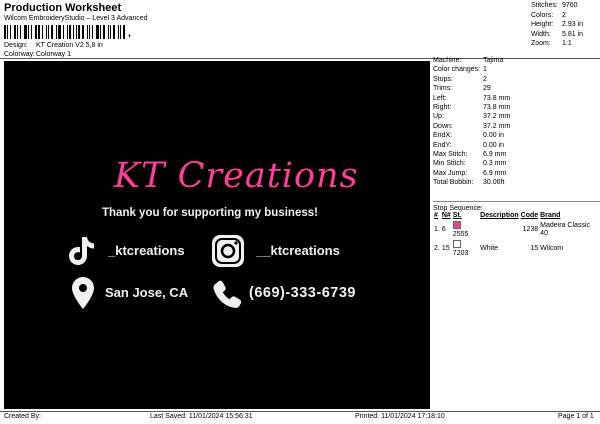  Describe the element at coordinates (529, 215) in the screenshot. I see `col-header: Code` at that location.